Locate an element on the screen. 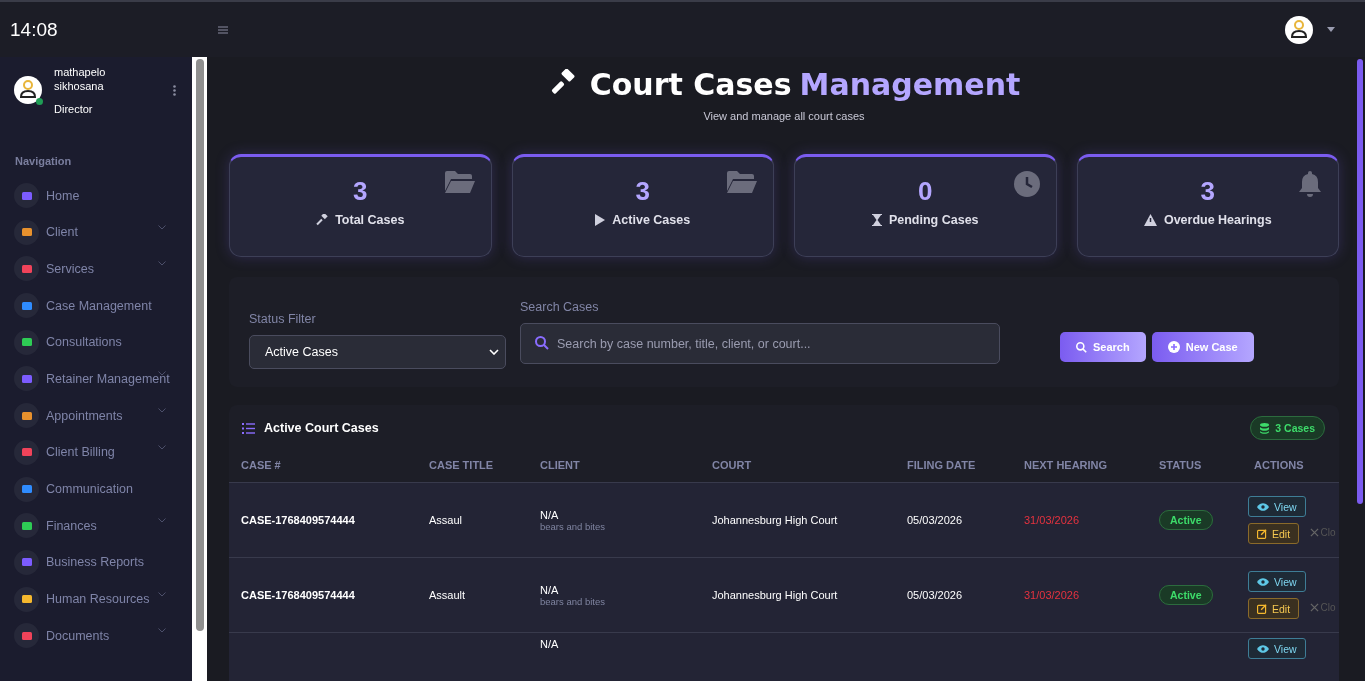 The image size is (1365, 681). table-title: Active Court Cases is located at coordinates (321, 428).